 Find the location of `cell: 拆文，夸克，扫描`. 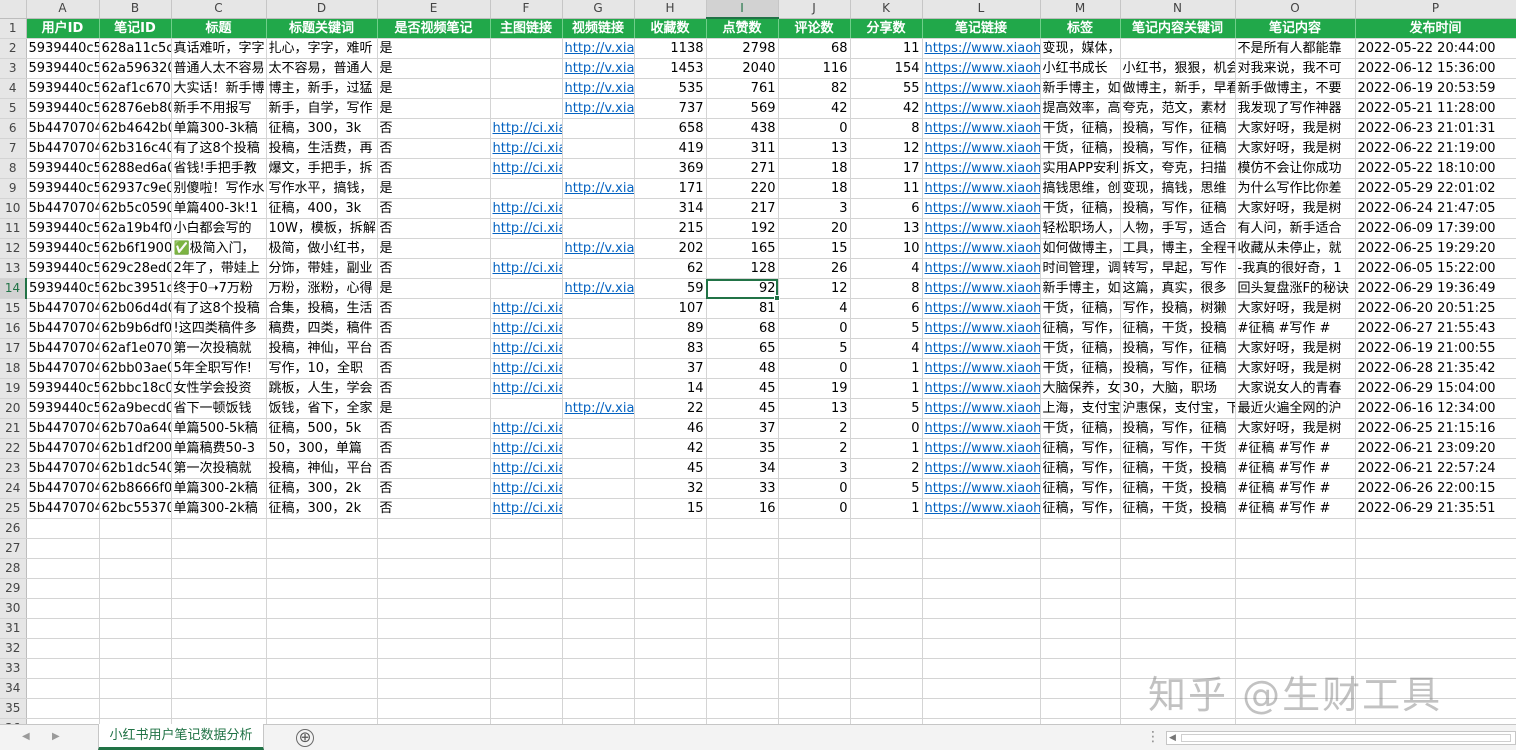

cell: 拆文，夸克，扫描 is located at coordinates (1177, 169).